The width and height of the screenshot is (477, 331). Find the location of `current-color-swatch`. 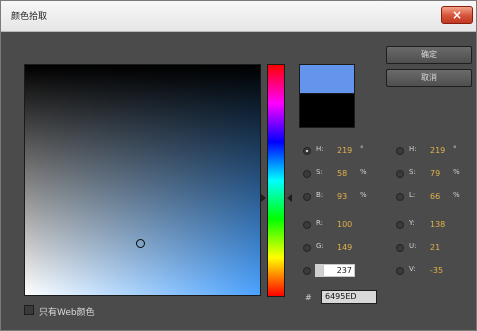

current-color-swatch is located at coordinates (327, 111).